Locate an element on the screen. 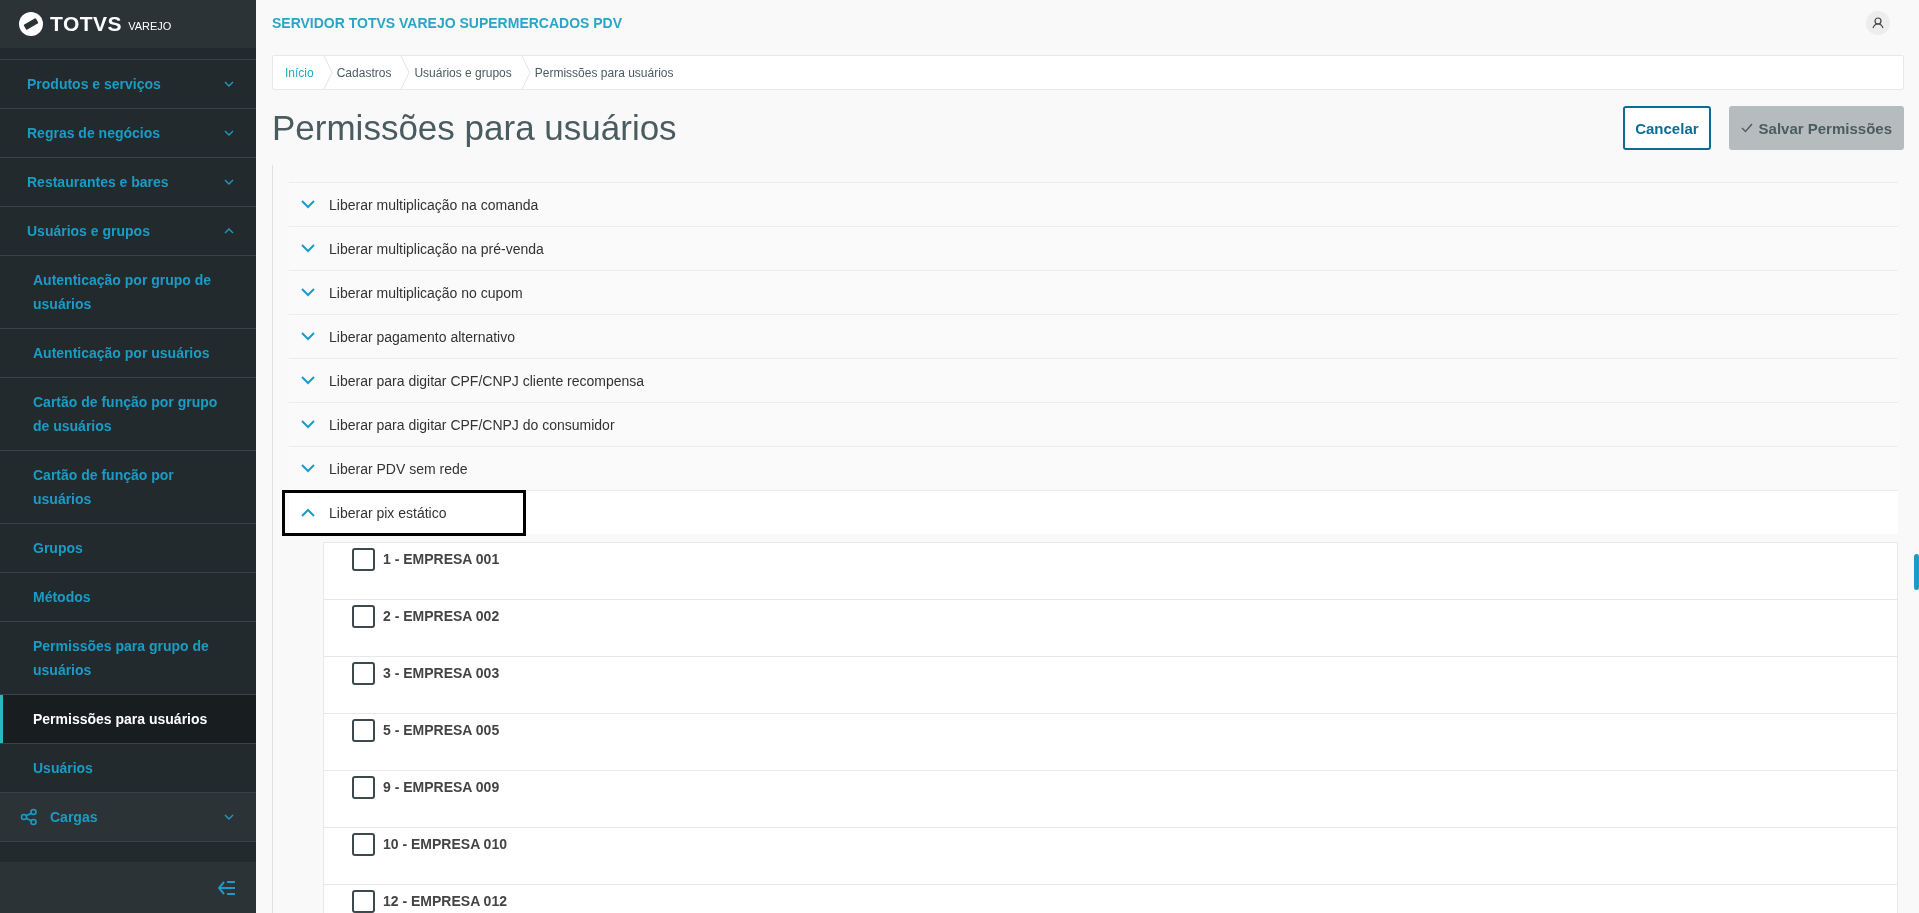 This screenshot has height=913, width=1919. logo-icon is located at coordinates (31, 24).